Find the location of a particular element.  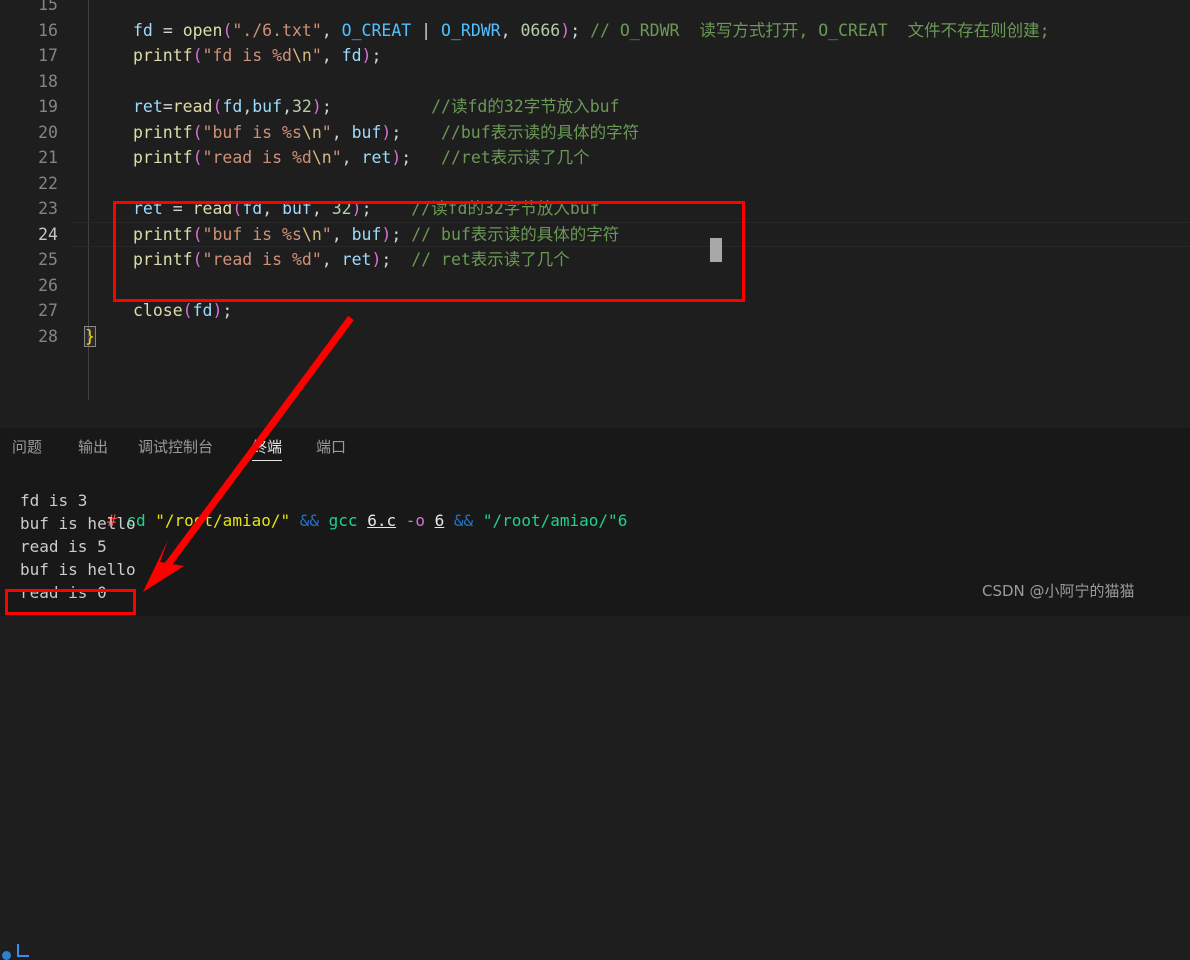

panel-tab-4: 端口 is located at coordinates (331, 447).